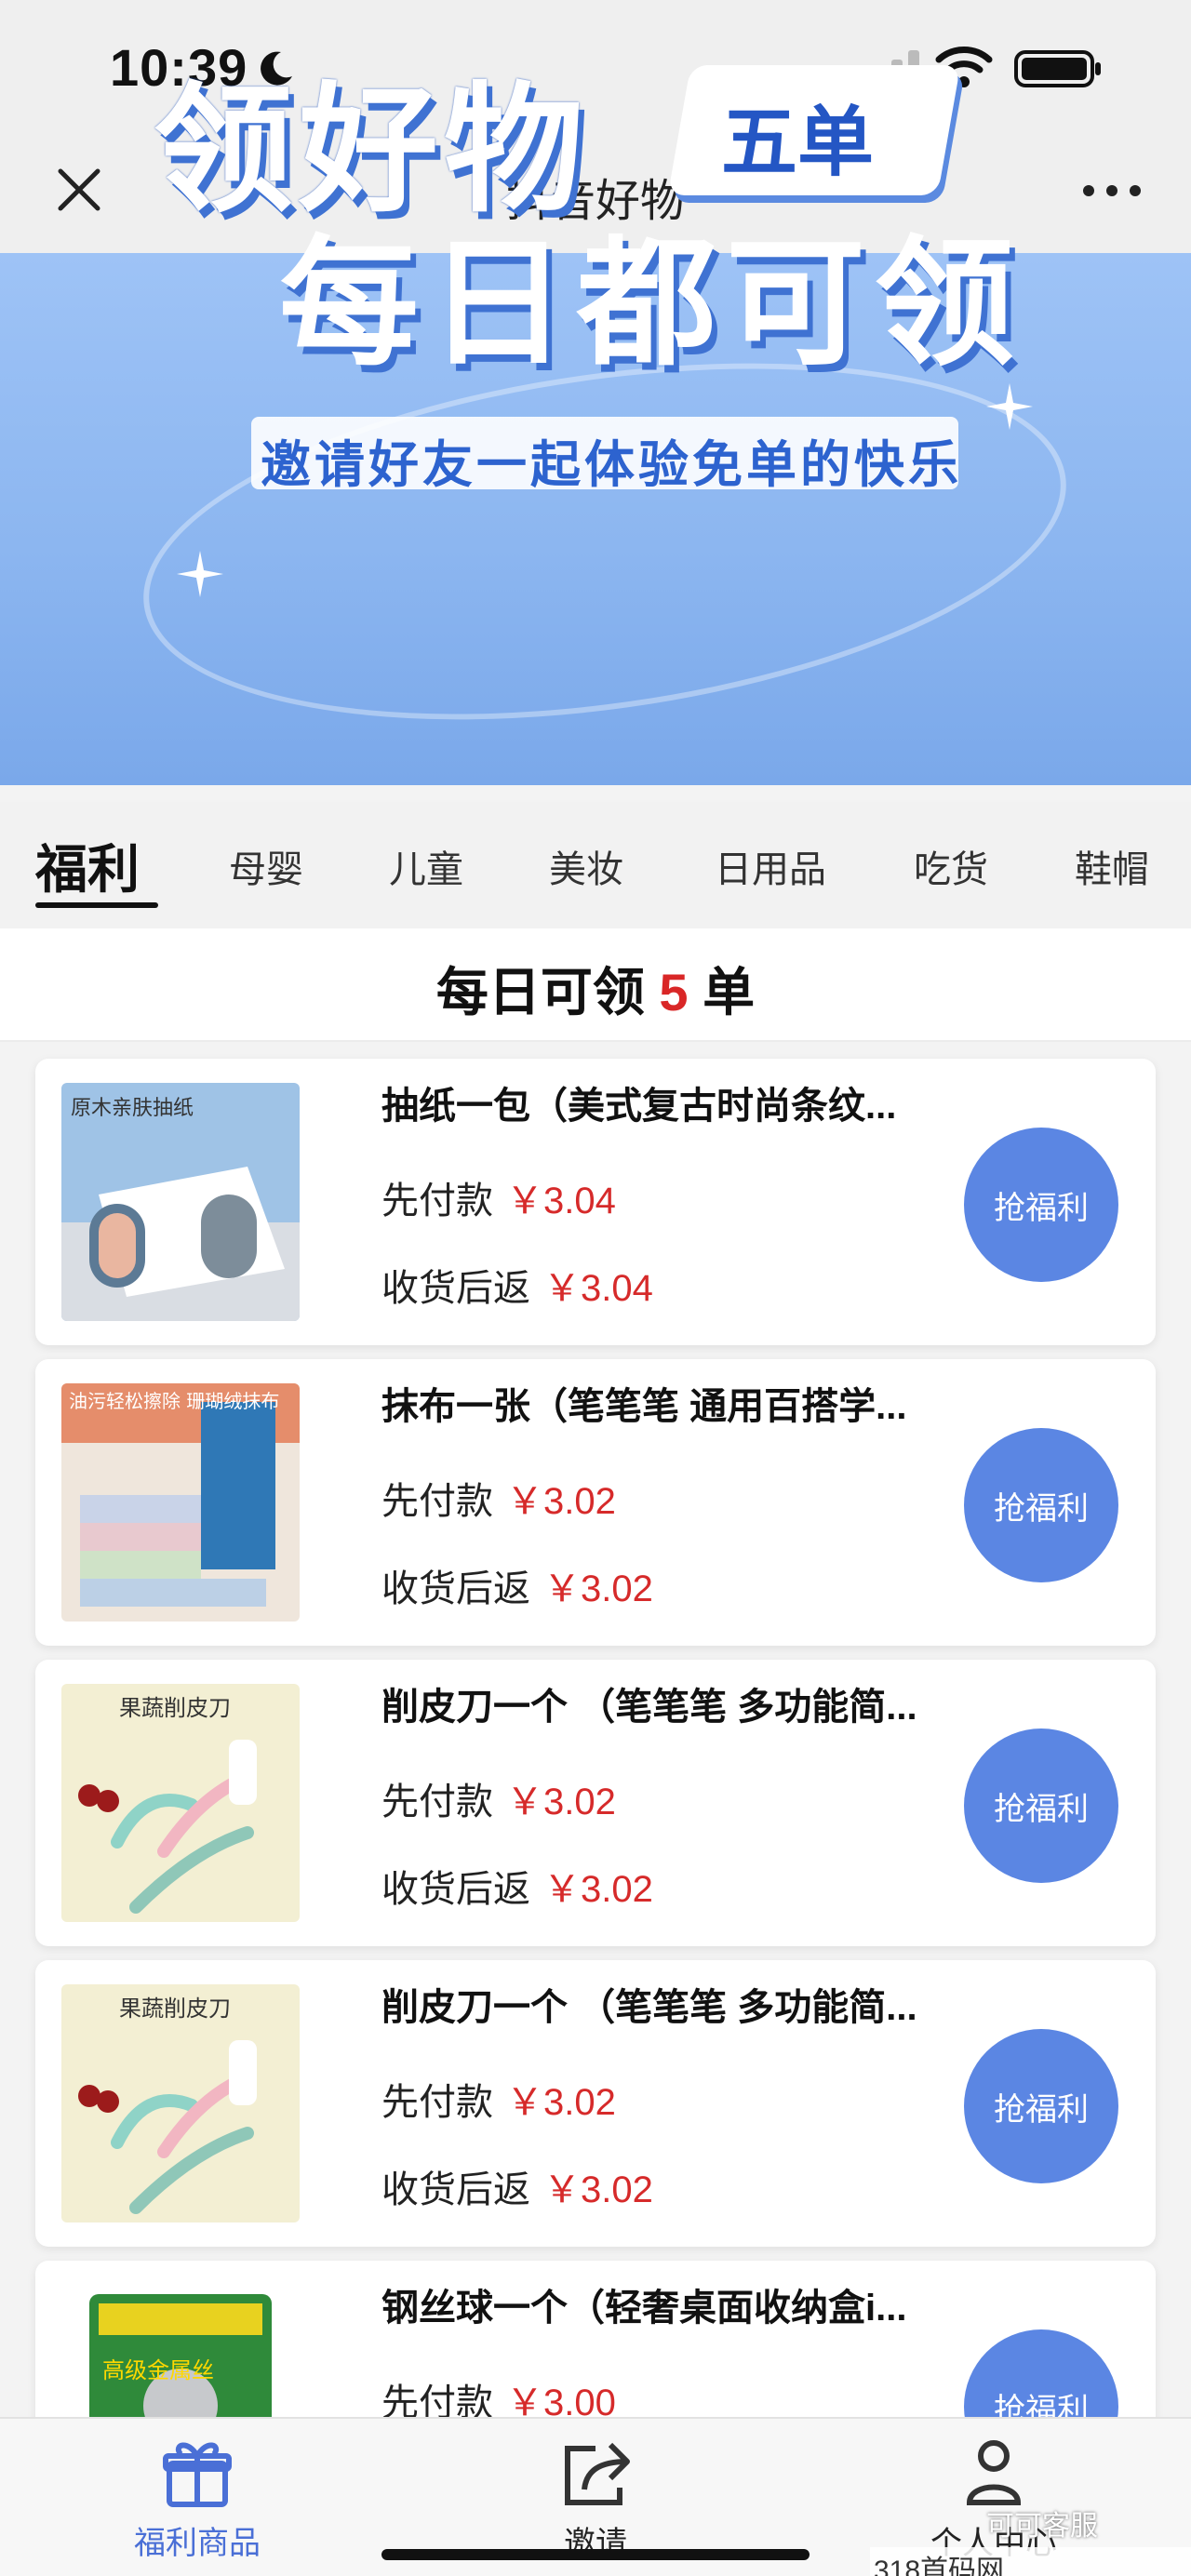 The height and width of the screenshot is (2576, 1191). I want to click on active-tab-indicator, so click(96, 905).